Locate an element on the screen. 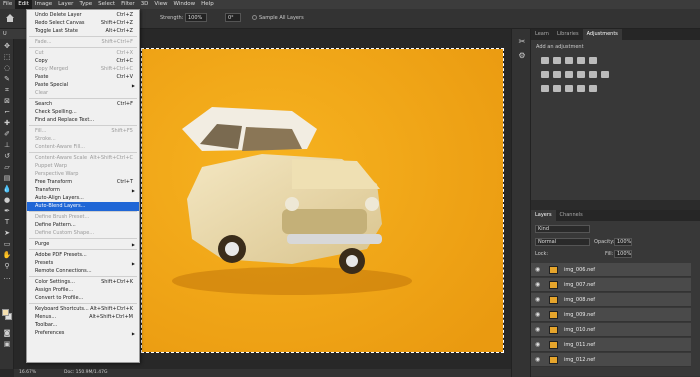  menu-item-label: Free Transform is located at coordinates (54, 182).